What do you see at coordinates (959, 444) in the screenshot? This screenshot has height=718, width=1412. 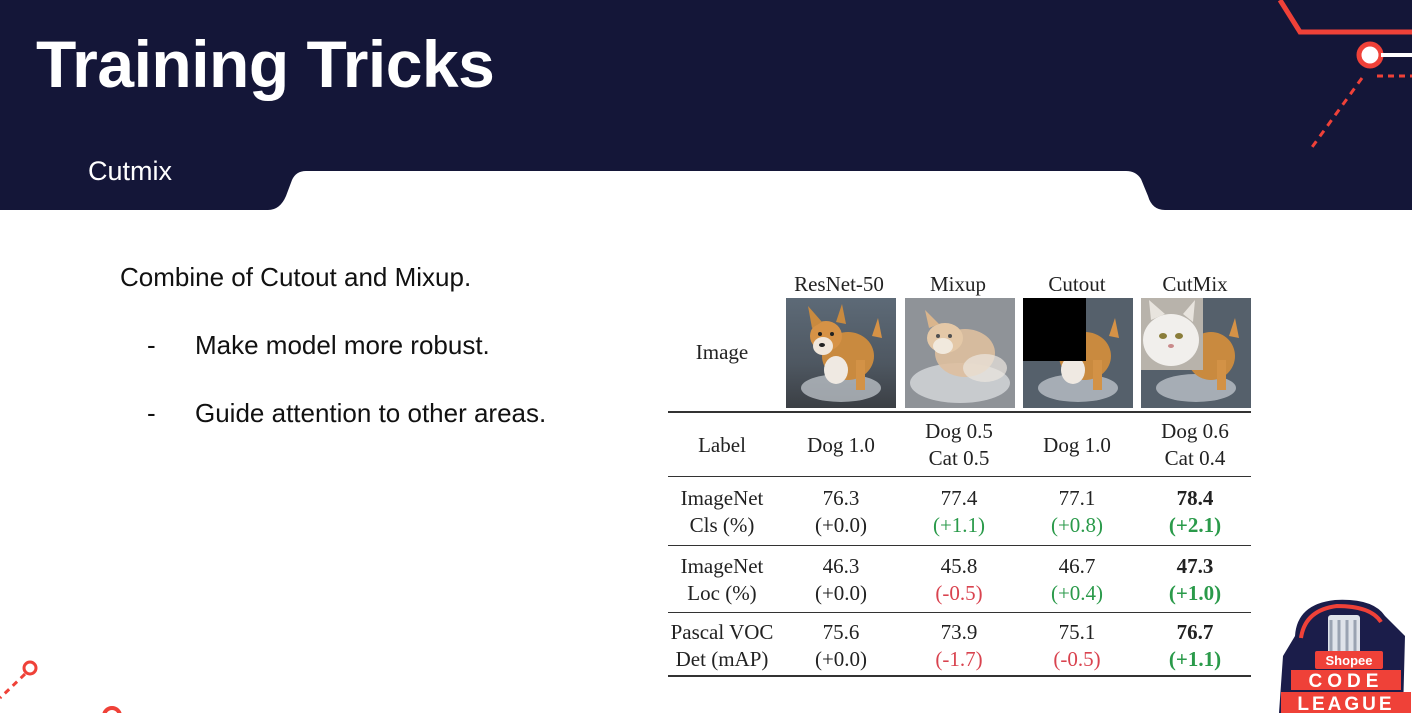 I see `label-cell: Dog 0.5 Cat 0.5` at bounding box center [959, 444].